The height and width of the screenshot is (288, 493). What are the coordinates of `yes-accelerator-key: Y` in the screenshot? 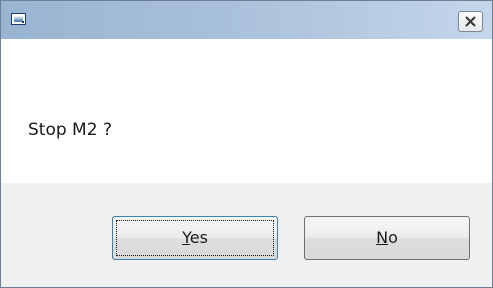 It's located at (186, 237).